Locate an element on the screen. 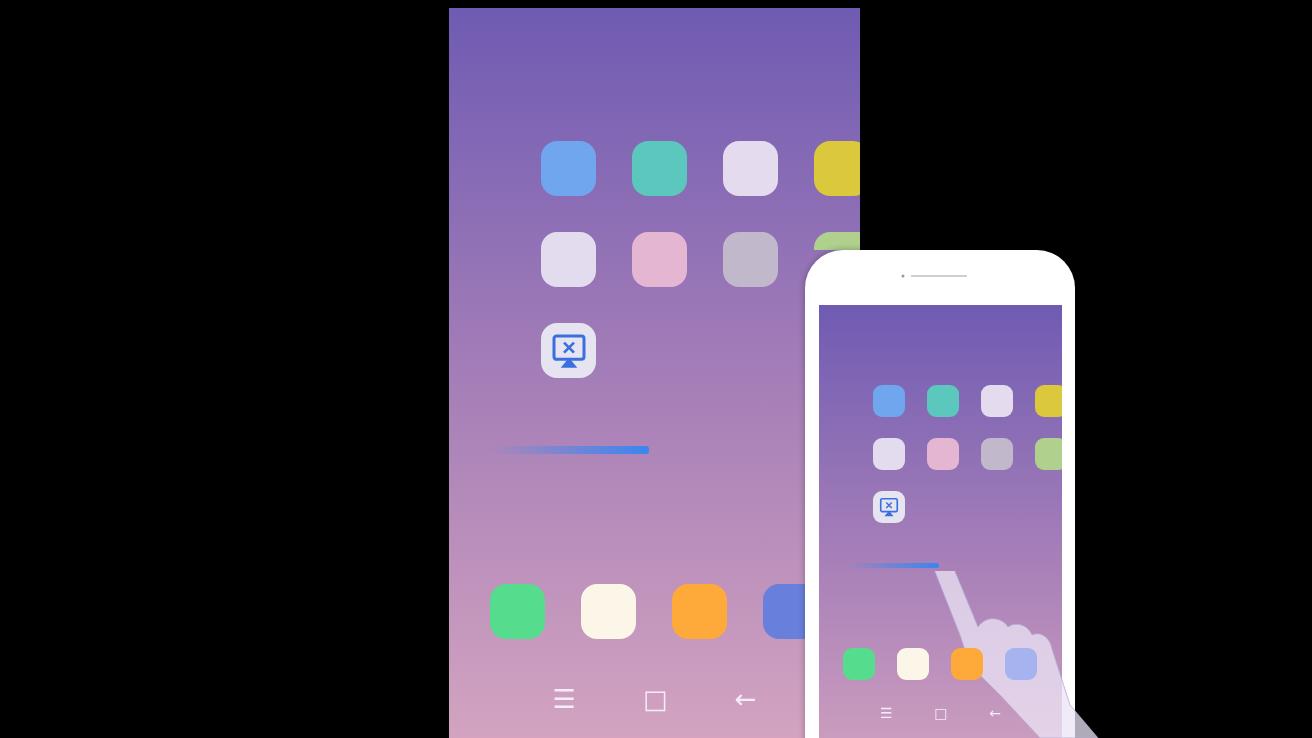  speaker-icon is located at coordinates (934, 276).